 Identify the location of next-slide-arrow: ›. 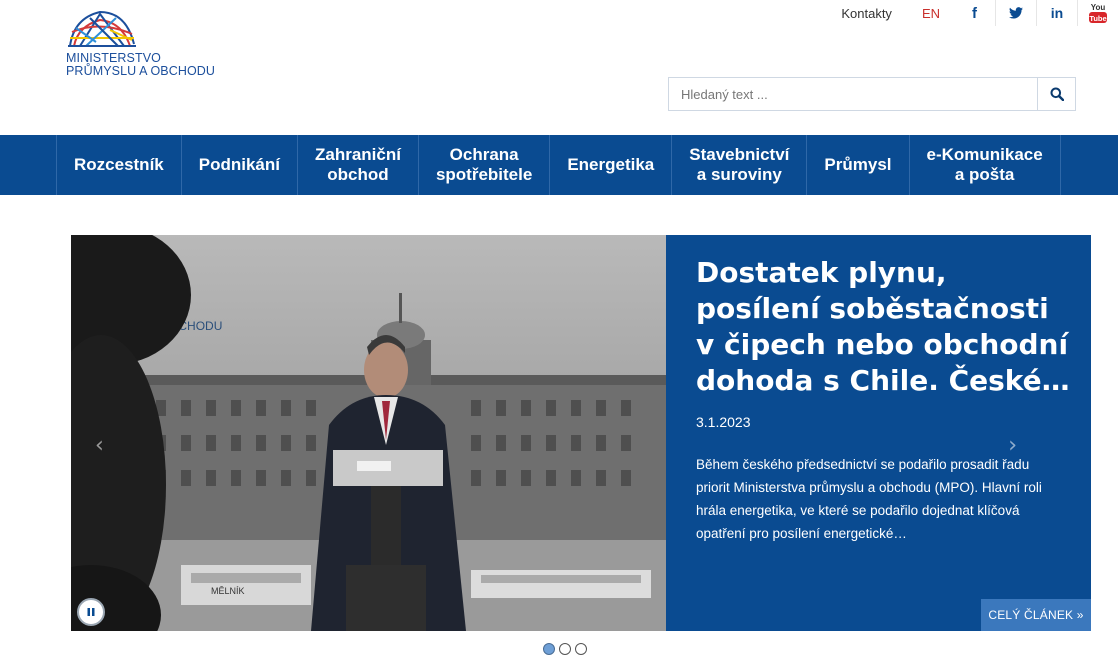
(1012, 445).